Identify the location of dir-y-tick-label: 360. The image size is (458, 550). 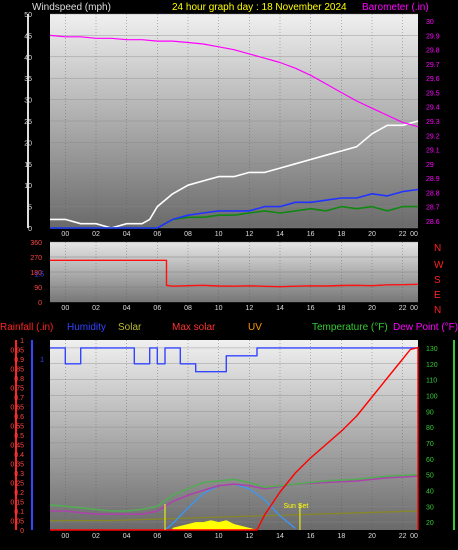
(36, 243).